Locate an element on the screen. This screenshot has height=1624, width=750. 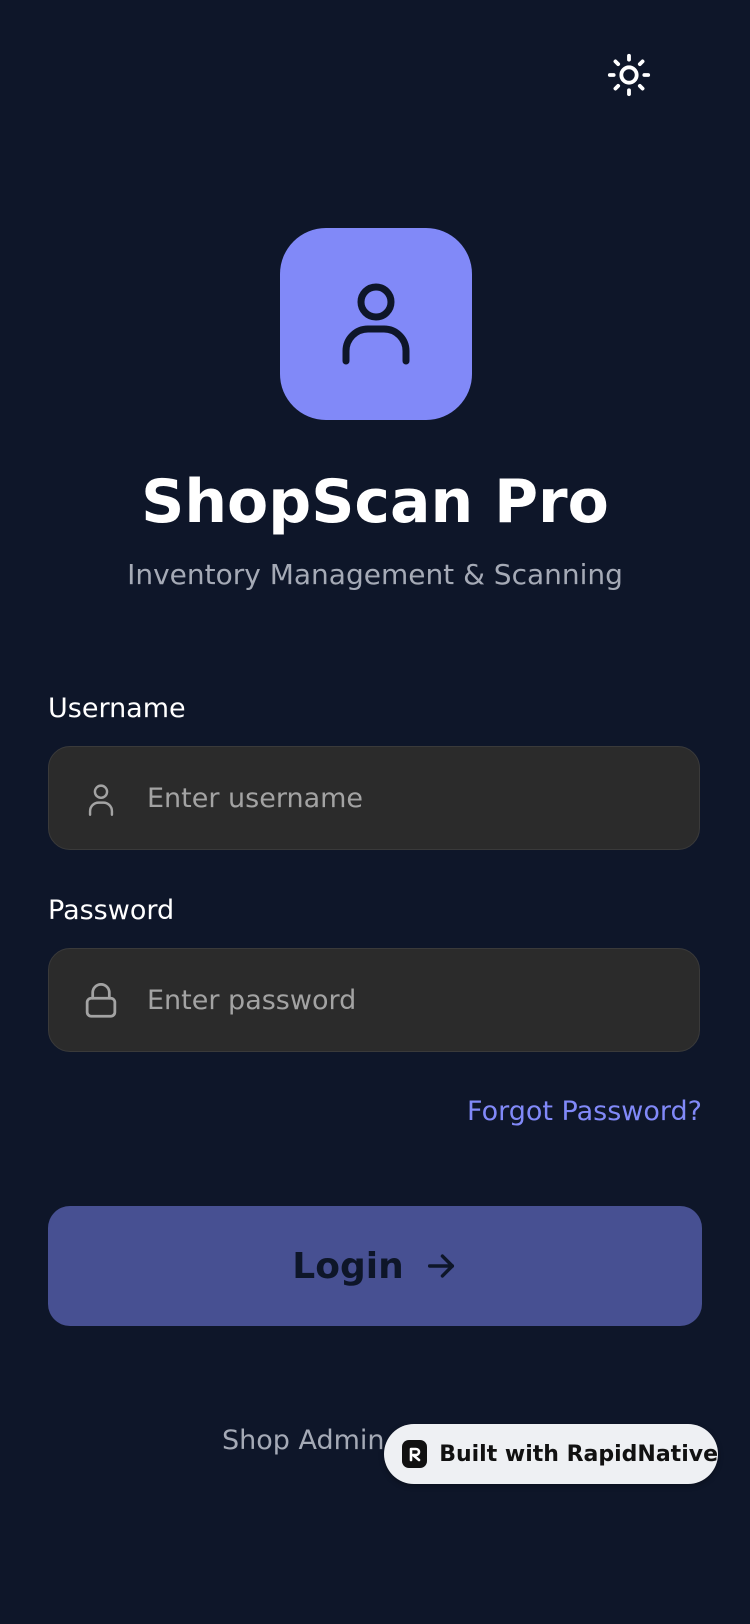
app-logo is located at coordinates (376, 324).